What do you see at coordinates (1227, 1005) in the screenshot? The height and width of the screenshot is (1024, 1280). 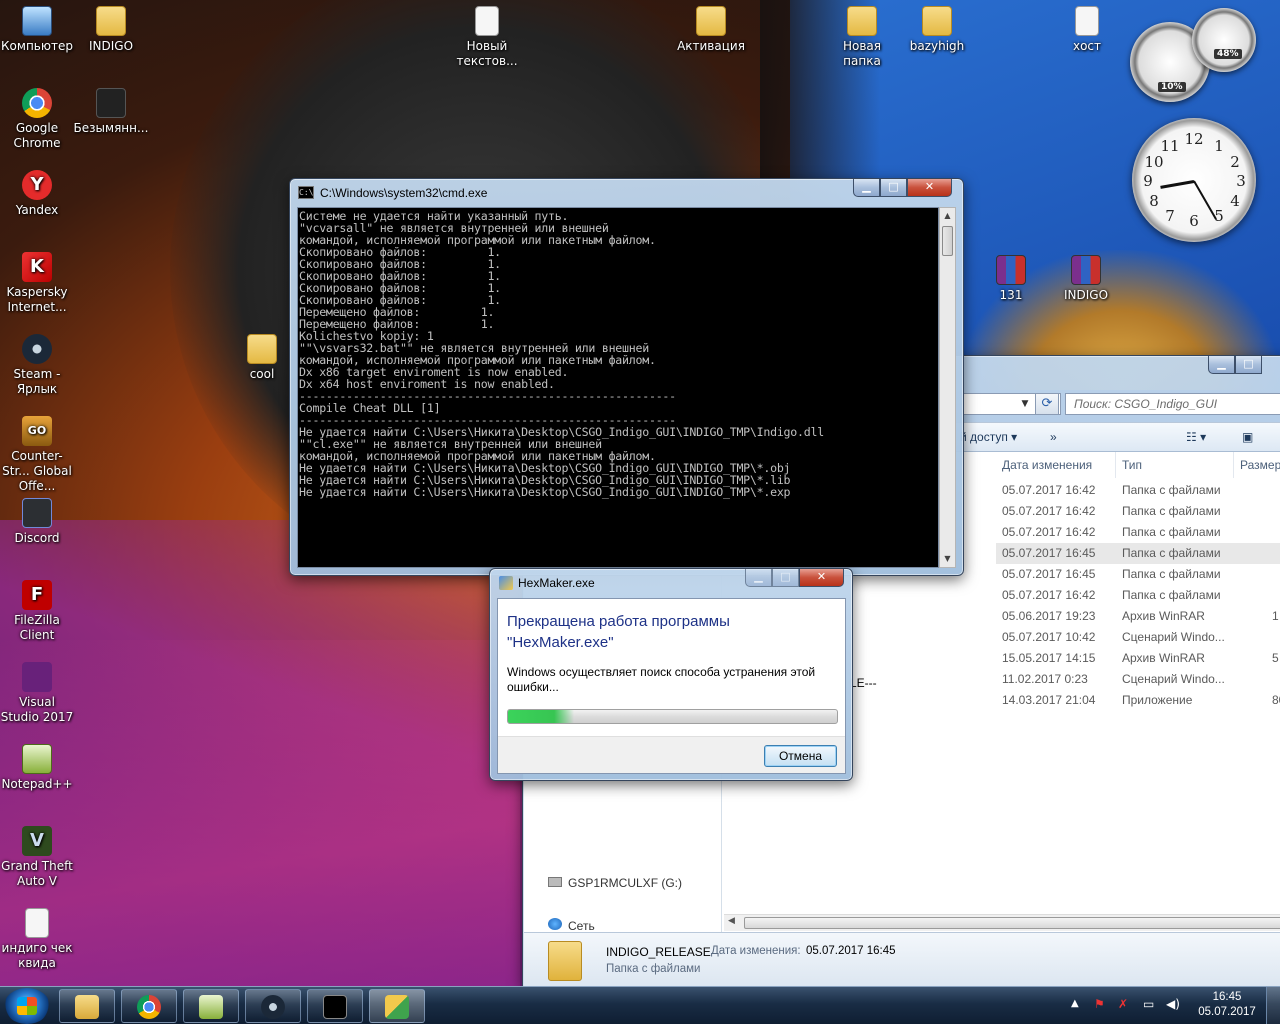 I see `taskbar-clock: 16:45 05.07.2017` at bounding box center [1227, 1005].